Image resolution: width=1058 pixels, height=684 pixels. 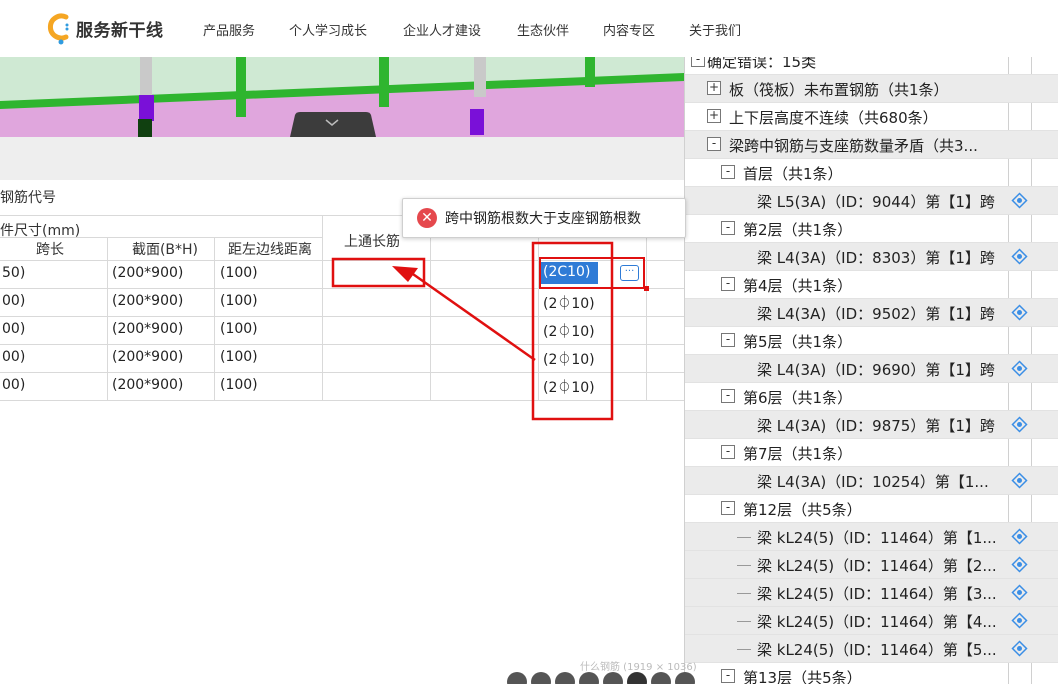 I want to click on tree-leaf-item: 梁 L4(3A)（ID：9502）第【1】跨, so click(x=871, y=313).